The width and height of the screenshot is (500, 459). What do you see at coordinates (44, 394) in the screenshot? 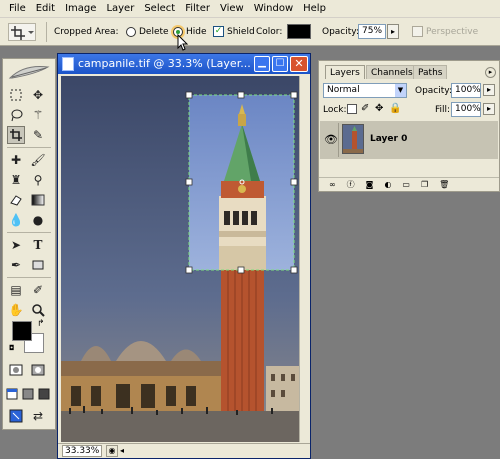
I see `full-screen-mode-icon` at bounding box center [44, 394].